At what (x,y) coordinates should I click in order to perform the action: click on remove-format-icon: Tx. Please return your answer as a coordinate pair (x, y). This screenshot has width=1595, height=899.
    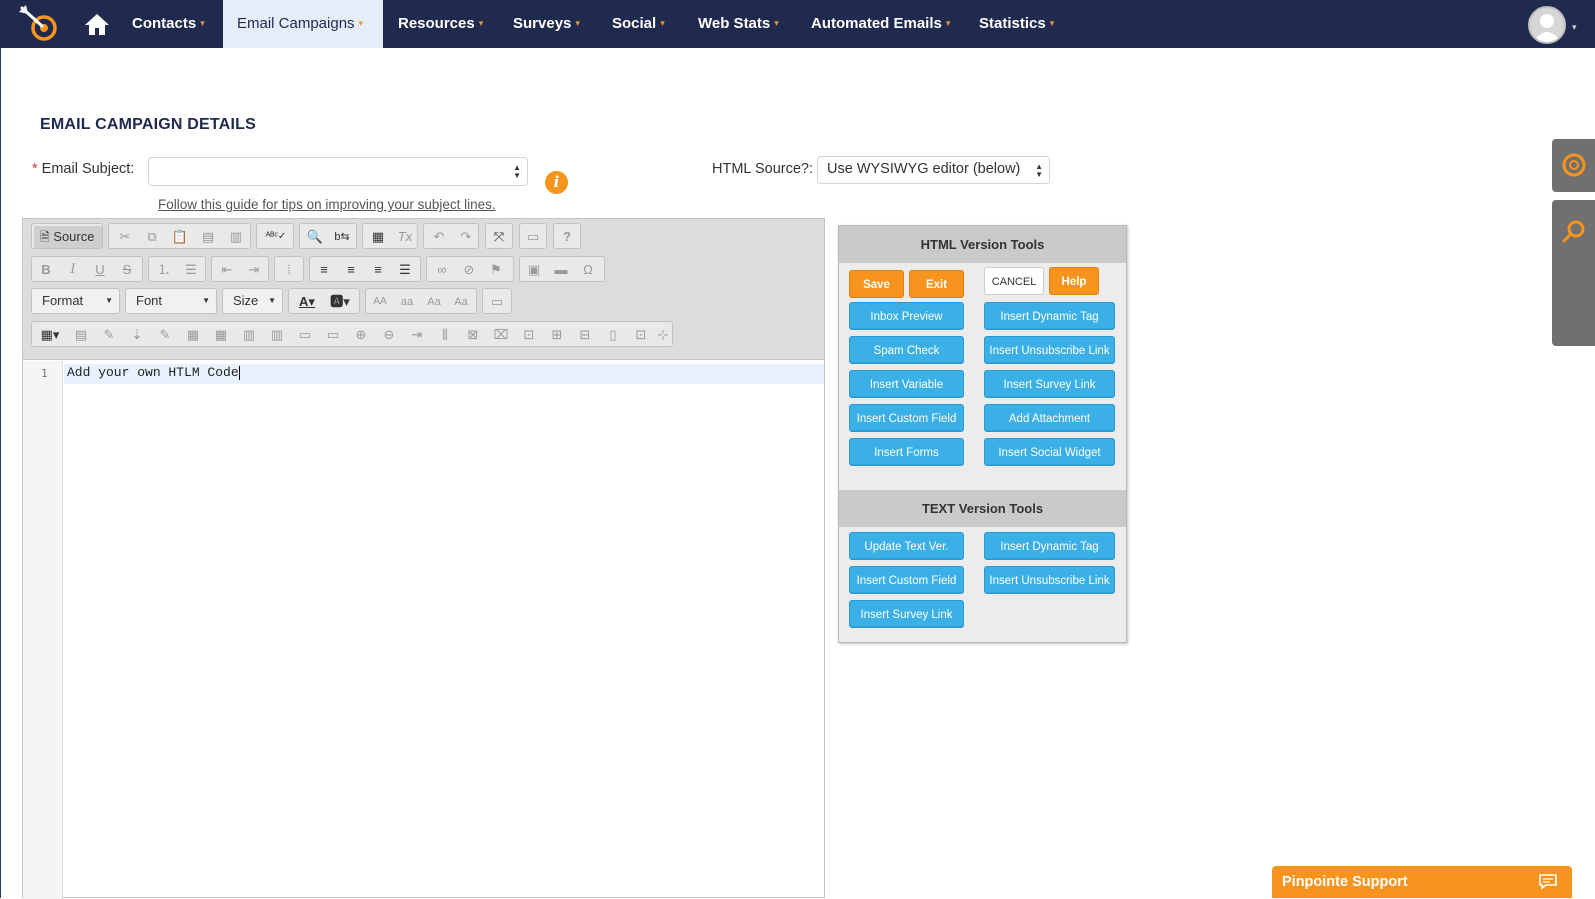
    Looking at the image, I should click on (405, 237).